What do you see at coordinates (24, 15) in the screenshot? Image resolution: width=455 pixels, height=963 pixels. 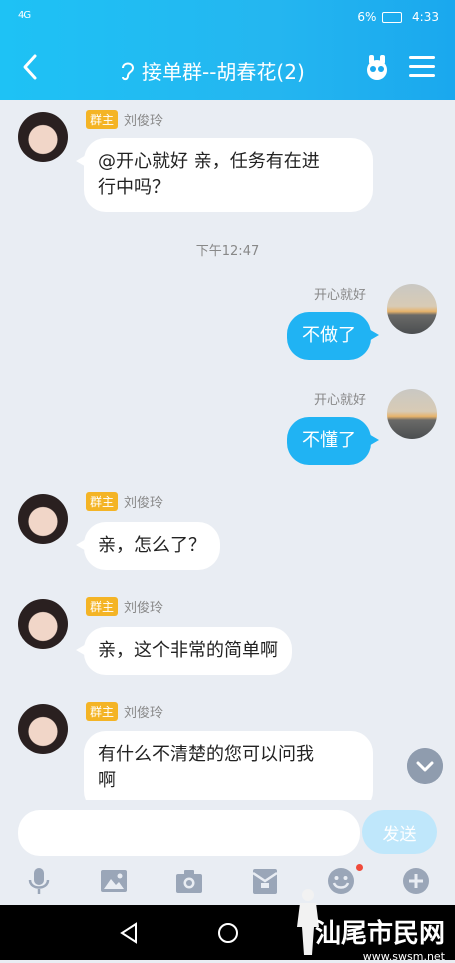 I see `signal-icon: 4G` at bounding box center [24, 15].